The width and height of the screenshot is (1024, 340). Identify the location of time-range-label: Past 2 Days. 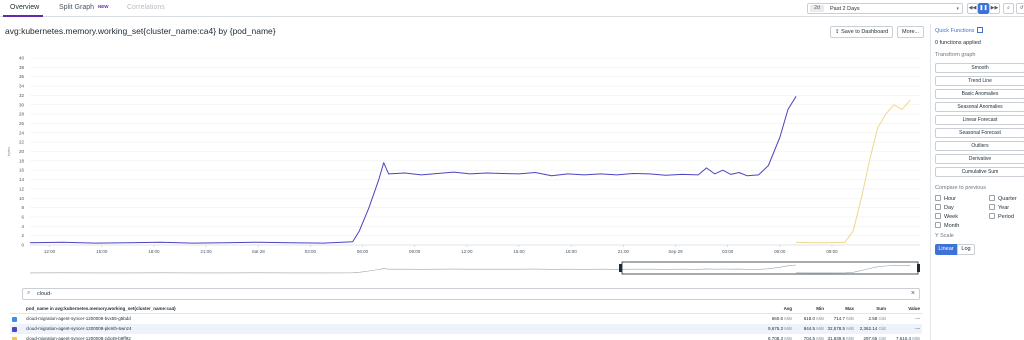
(845, 9).